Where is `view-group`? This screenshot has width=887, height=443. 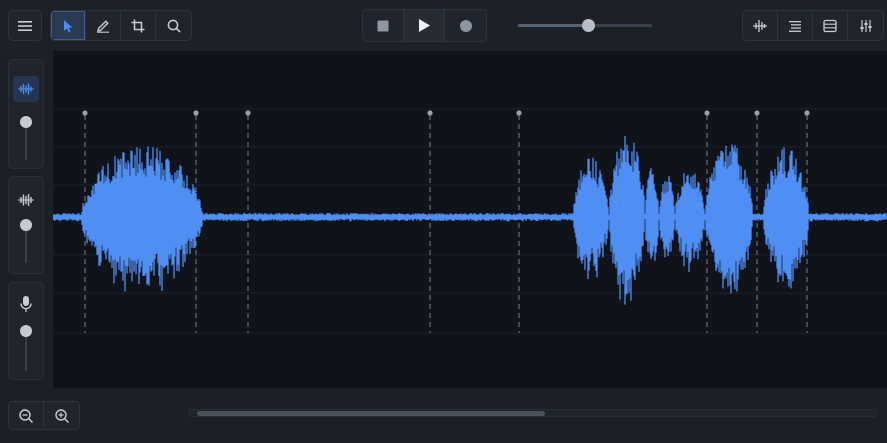
view-group is located at coordinates (813, 25).